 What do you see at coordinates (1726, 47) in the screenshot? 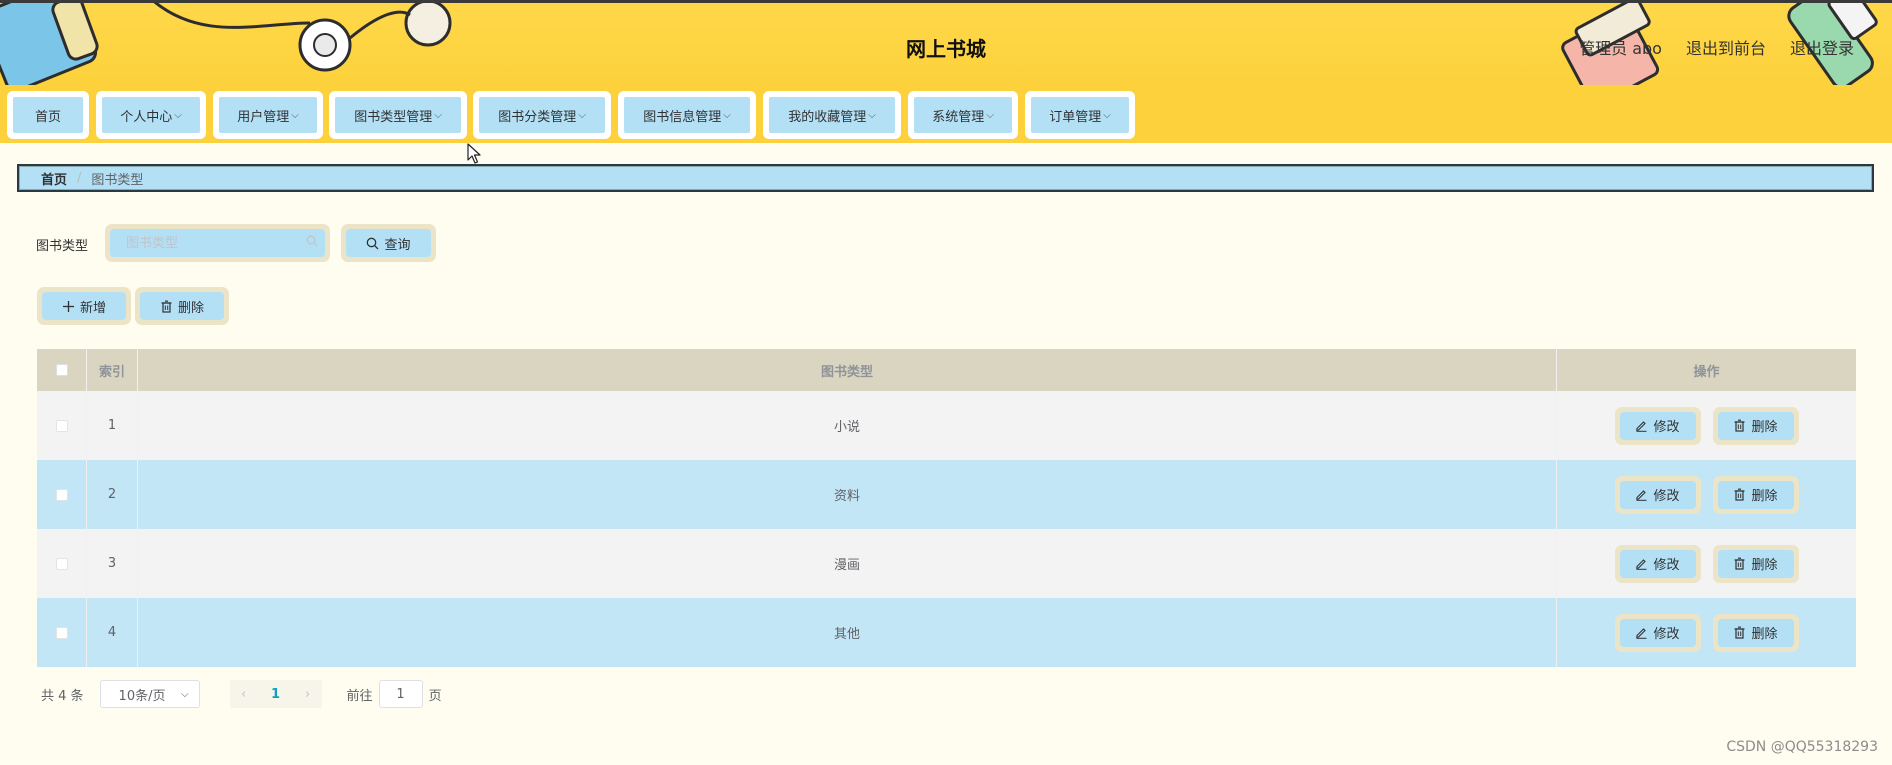
I see `exit-to-front-link: 退出到前台` at bounding box center [1726, 47].